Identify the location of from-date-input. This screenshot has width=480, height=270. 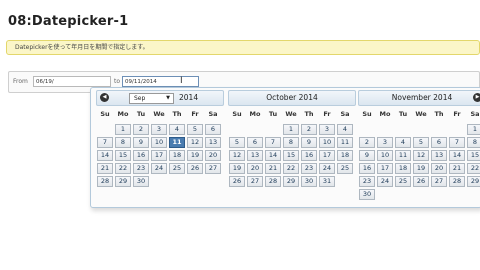
(72, 81).